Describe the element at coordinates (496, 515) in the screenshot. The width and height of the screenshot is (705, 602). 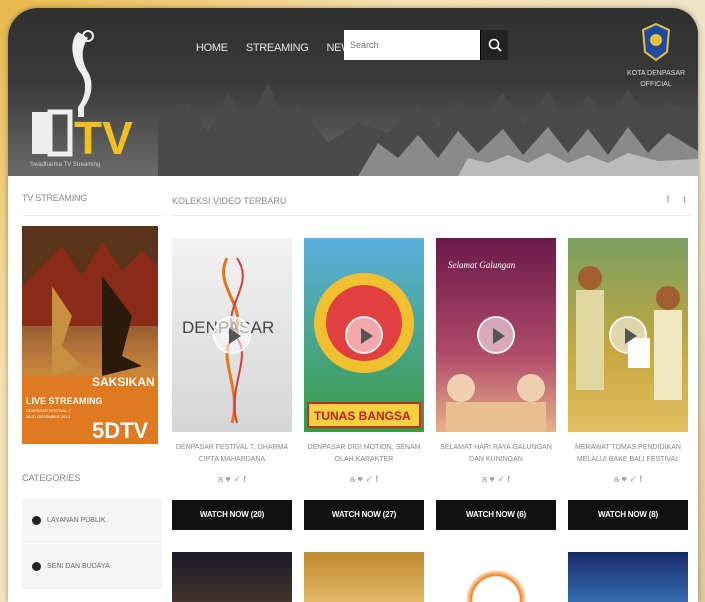
I see `watch-now-button: WATCH NOW (6)` at that location.